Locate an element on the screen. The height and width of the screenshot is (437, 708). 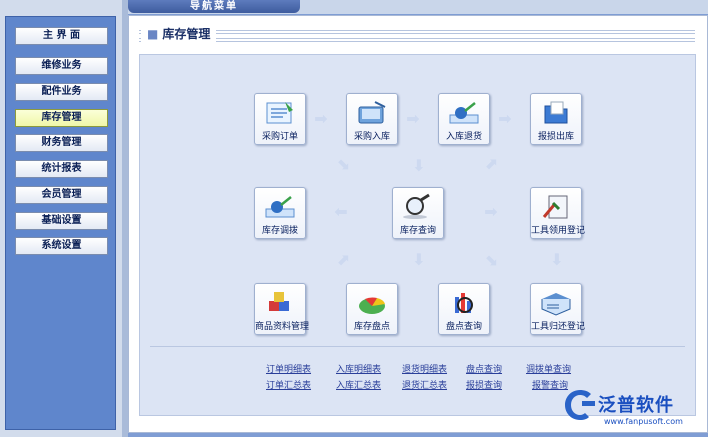
purchase-order-icon is located at coordinates (279, 113).